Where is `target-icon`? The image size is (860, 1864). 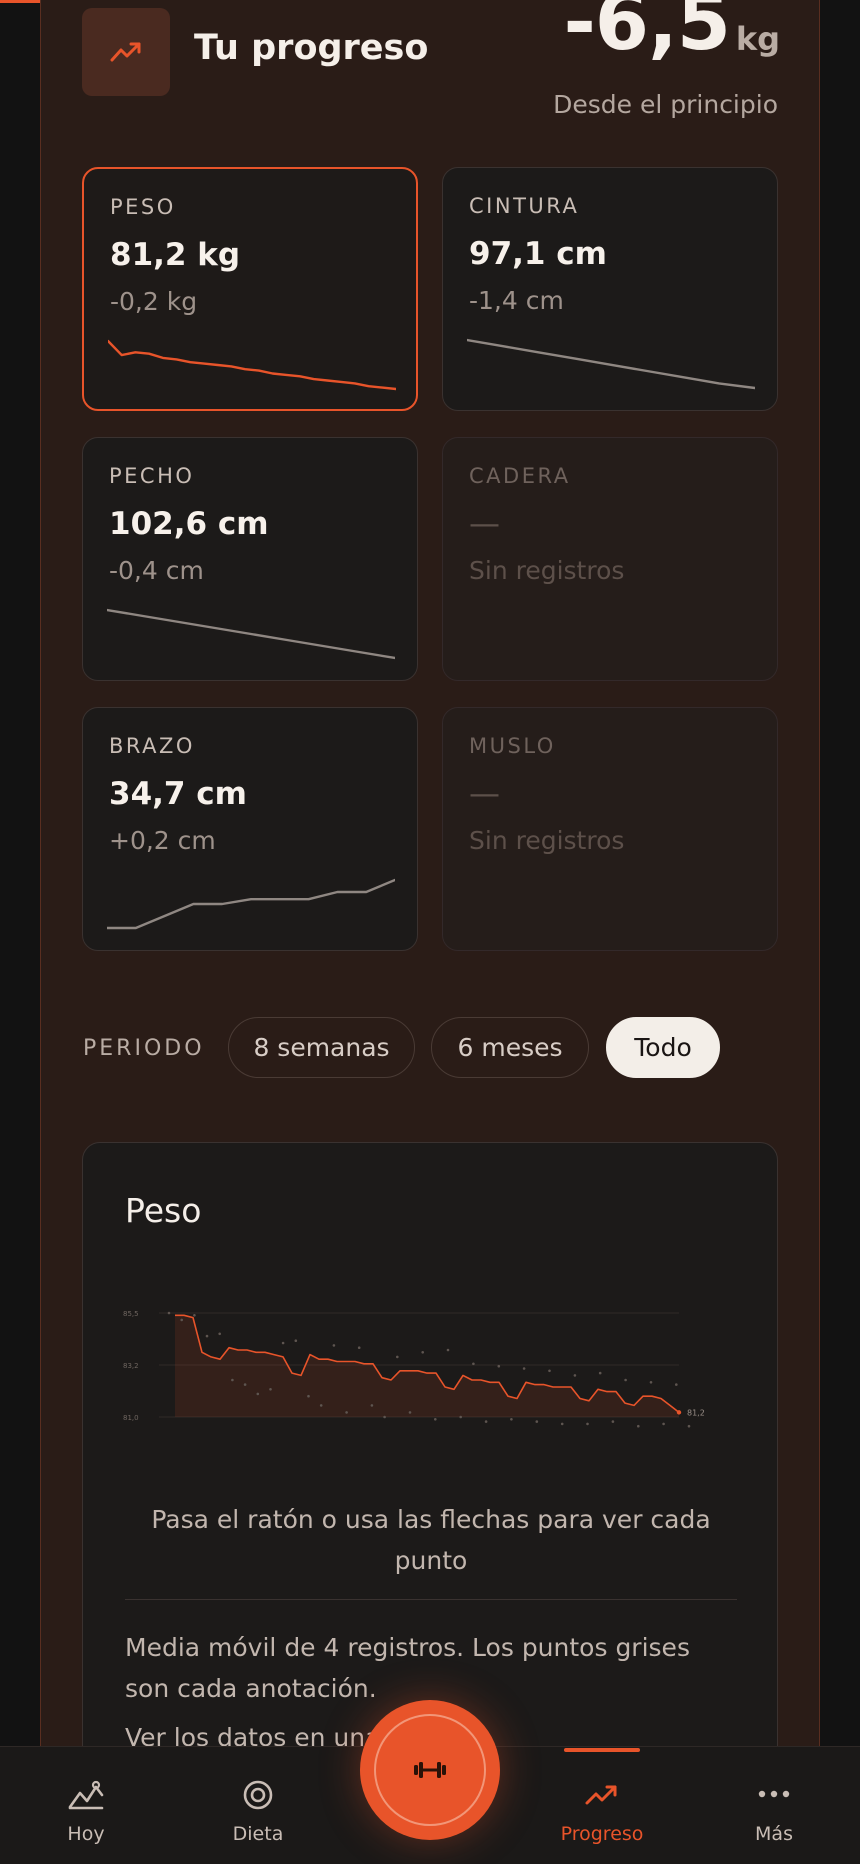 target-icon is located at coordinates (258, 1795).